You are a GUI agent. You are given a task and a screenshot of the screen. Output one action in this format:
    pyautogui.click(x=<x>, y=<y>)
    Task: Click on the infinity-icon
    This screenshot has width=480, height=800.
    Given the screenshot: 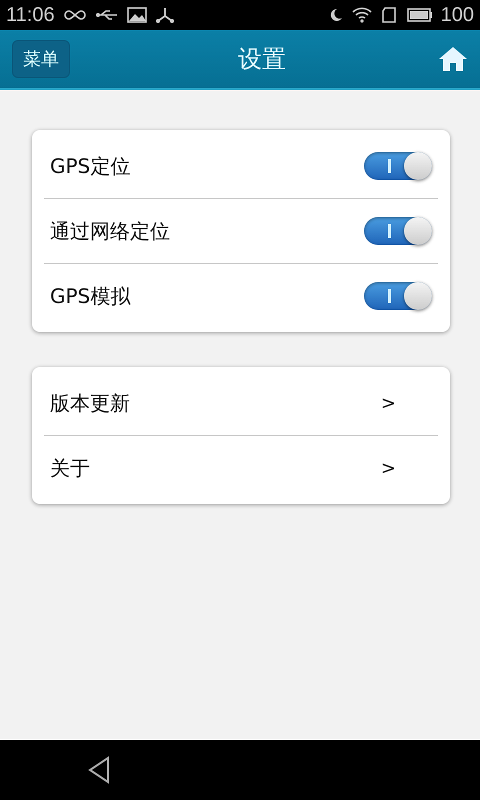 What is the action you would take?
    pyautogui.click(x=74, y=15)
    